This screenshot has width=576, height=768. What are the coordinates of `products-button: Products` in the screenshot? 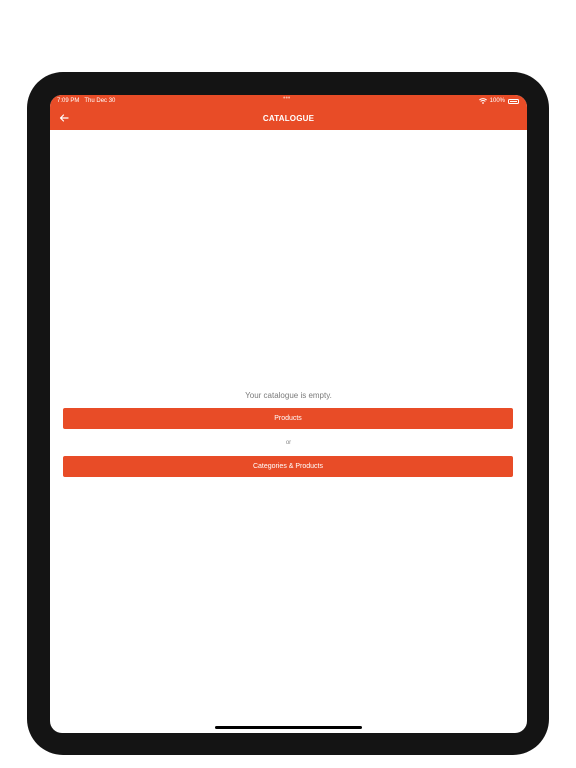 It's located at (288, 418).